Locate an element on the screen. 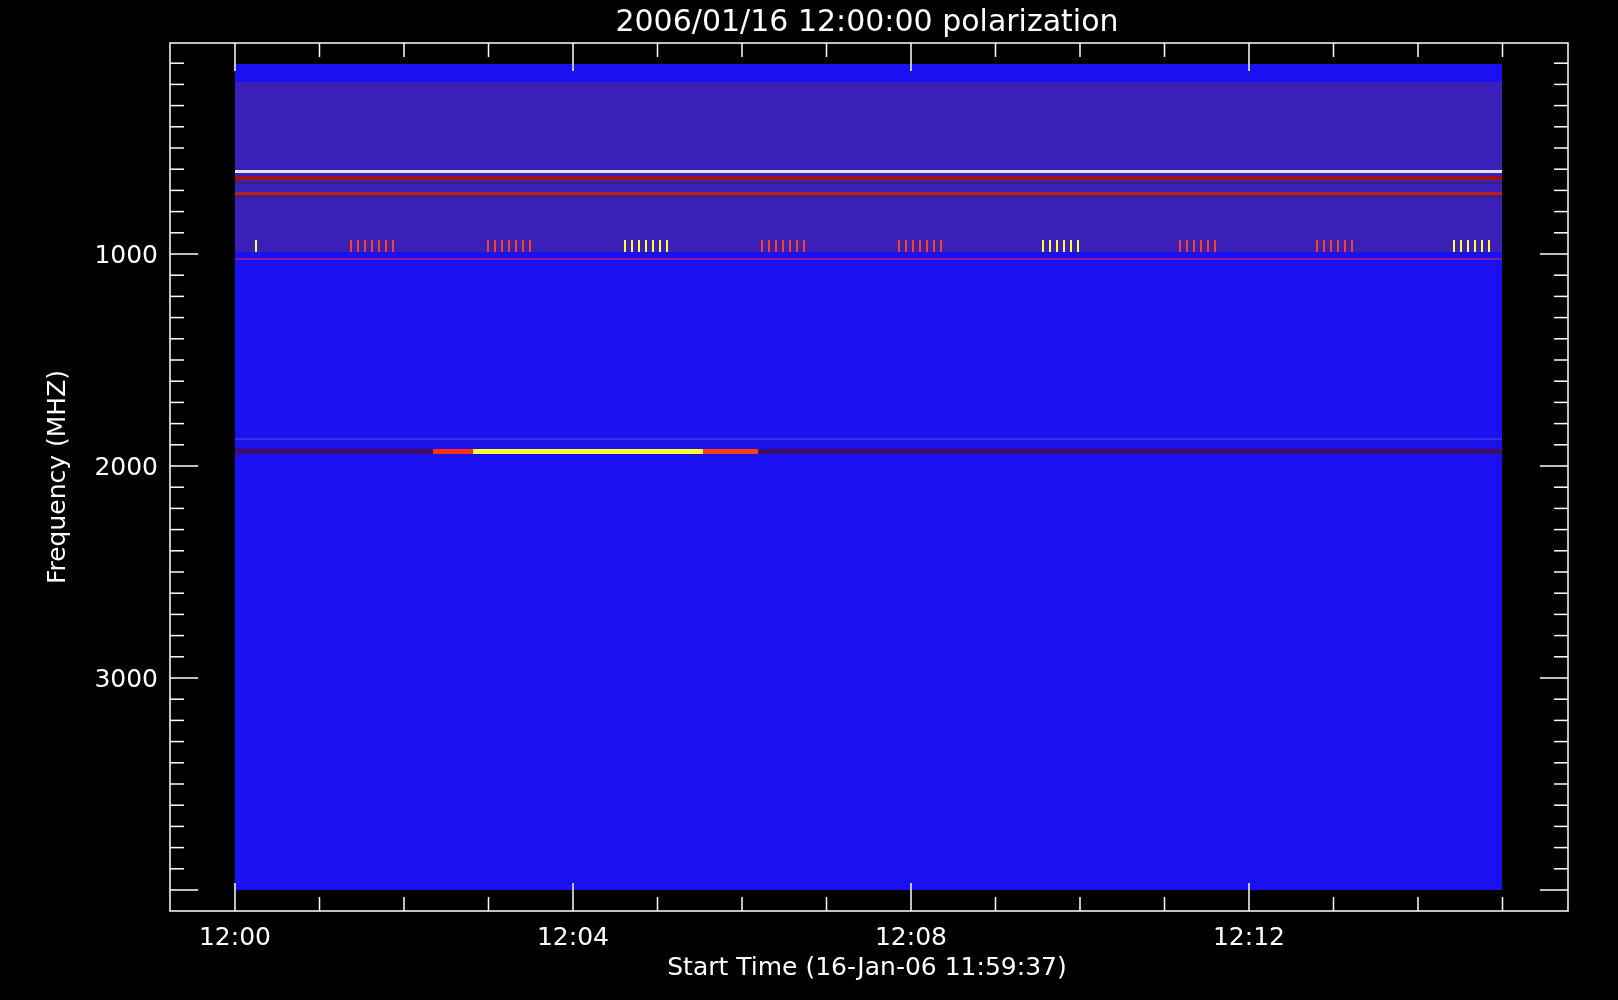 The height and width of the screenshot is (1000, 1618). x-tick-label: 12:00 is located at coordinates (235, 936).